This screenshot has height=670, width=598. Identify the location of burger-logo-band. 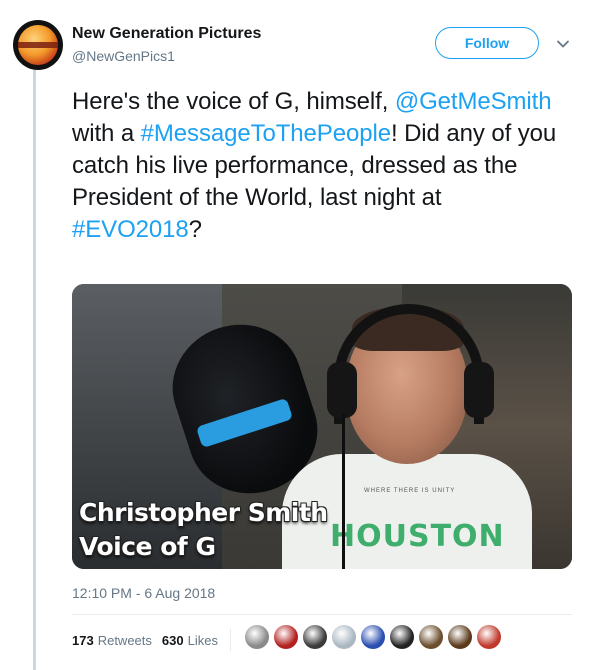
(38, 45).